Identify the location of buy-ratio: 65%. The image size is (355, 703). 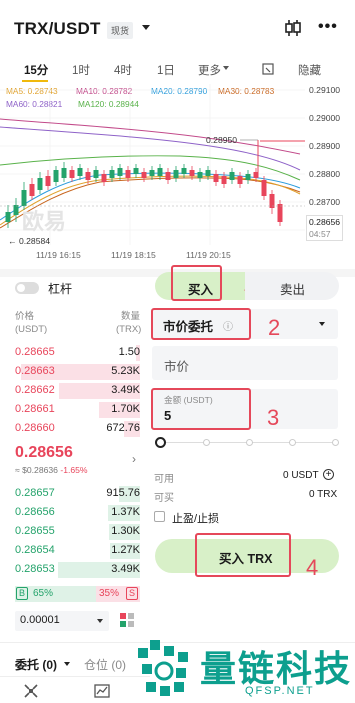
(43, 593).